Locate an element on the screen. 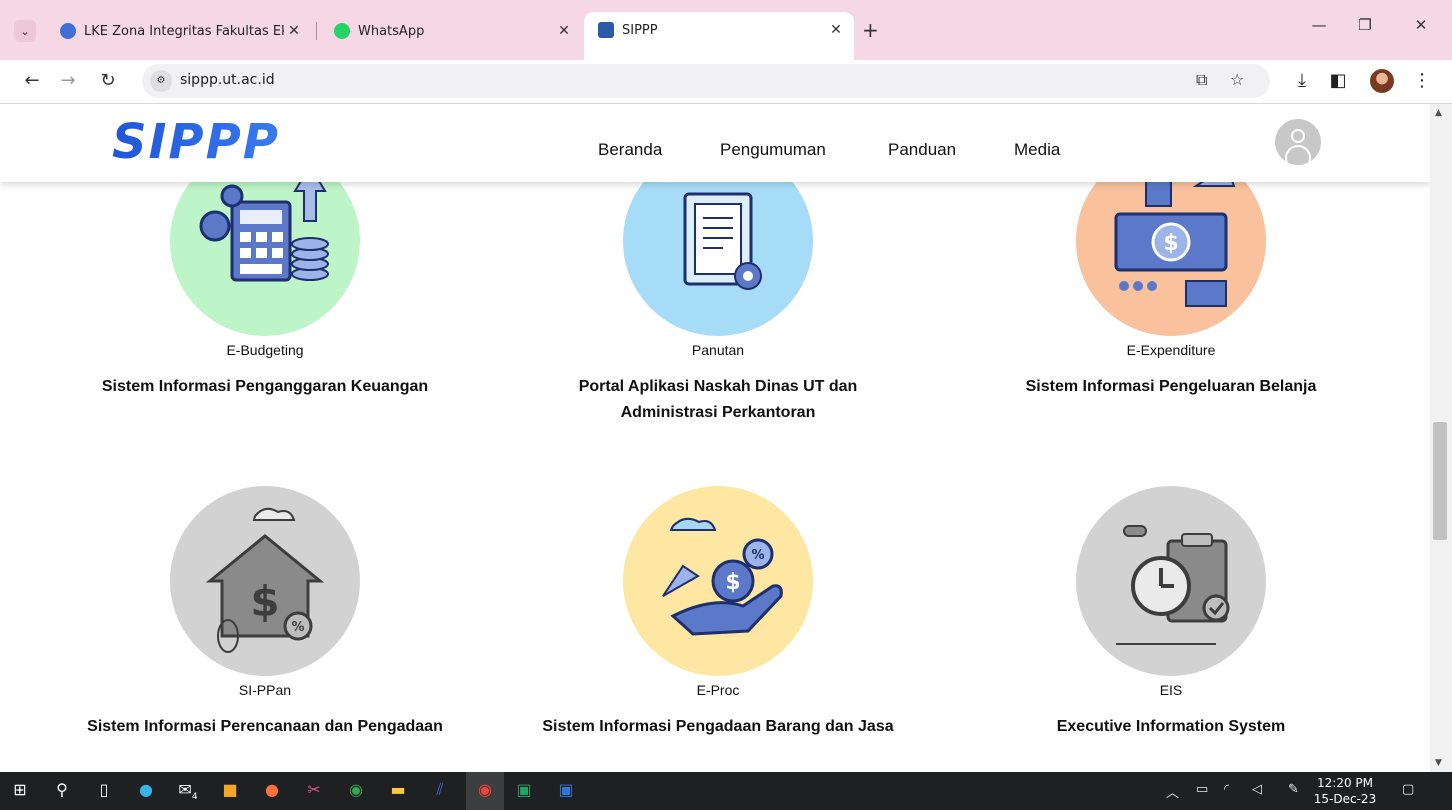  search-icon: ⚲ is located at coordinates (62, 791).